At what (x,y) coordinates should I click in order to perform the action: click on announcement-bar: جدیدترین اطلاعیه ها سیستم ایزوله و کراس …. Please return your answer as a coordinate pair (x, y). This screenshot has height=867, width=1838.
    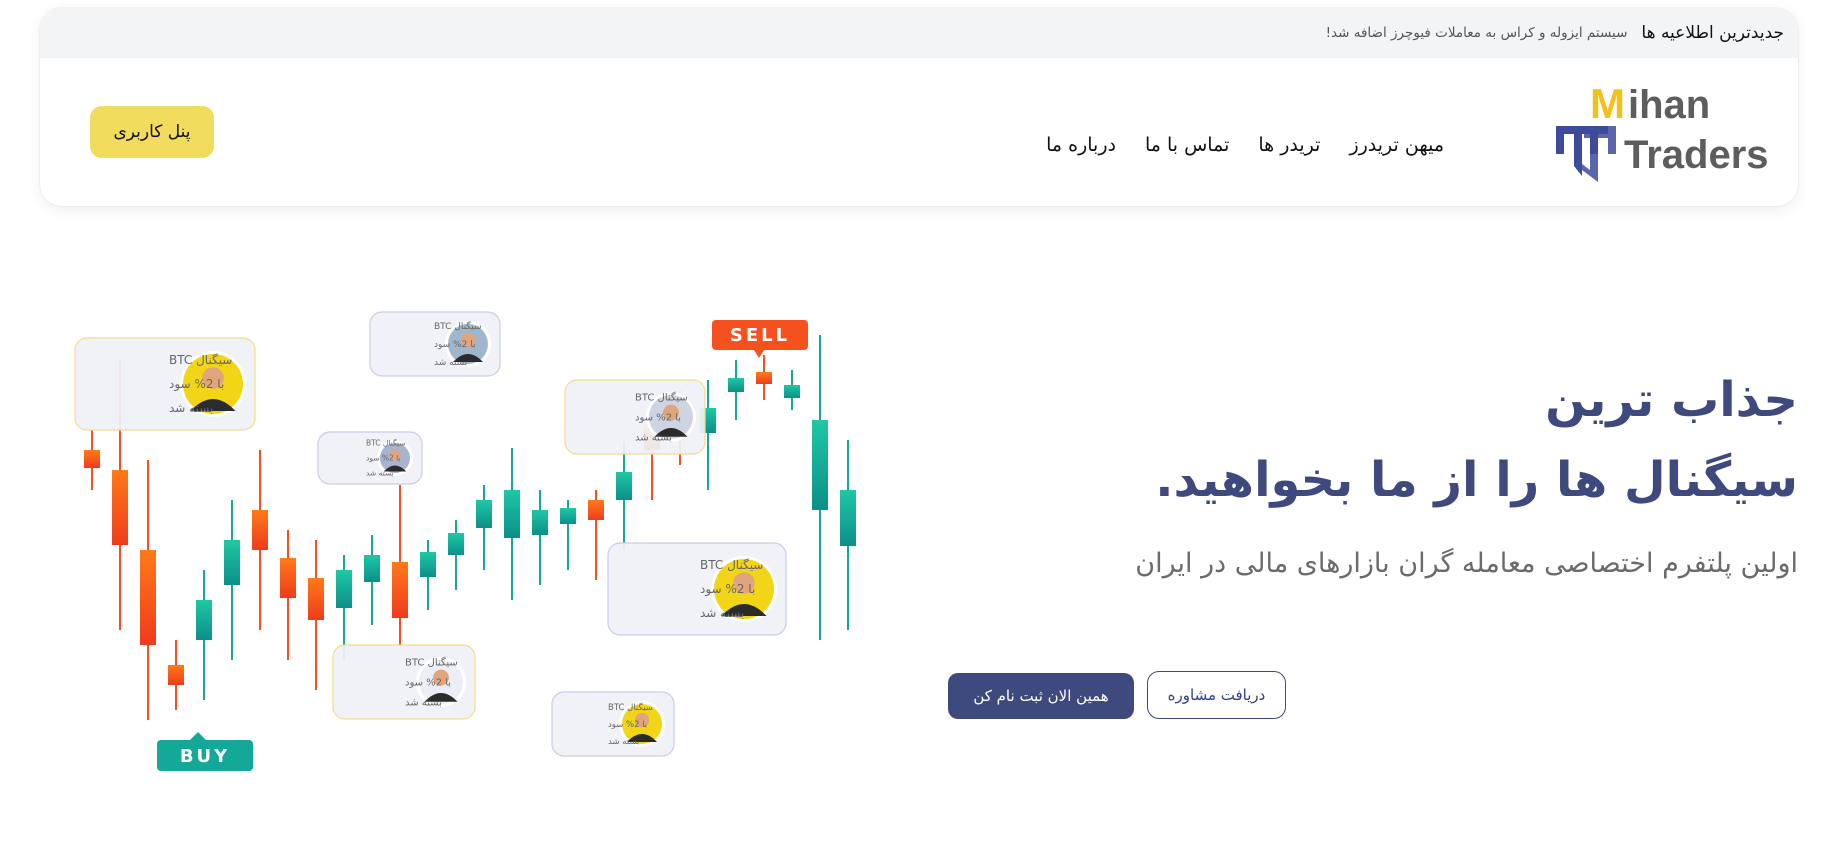
    Looking at the image, I should click on (919, 33).